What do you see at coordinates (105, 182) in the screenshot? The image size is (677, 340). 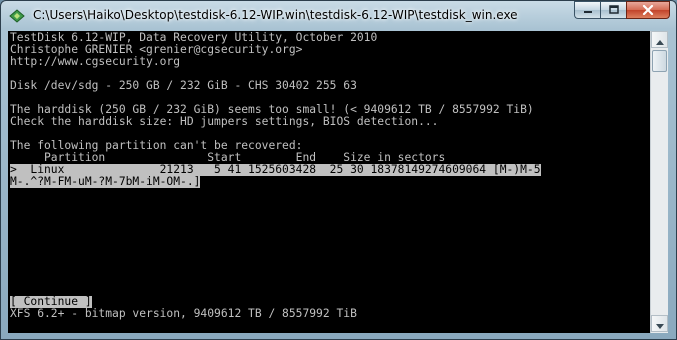 I see `partition-row-continued: M-.^?M-FM-uM-?M-7bM-iM-OM-.]` at bounding box center [105, 182].